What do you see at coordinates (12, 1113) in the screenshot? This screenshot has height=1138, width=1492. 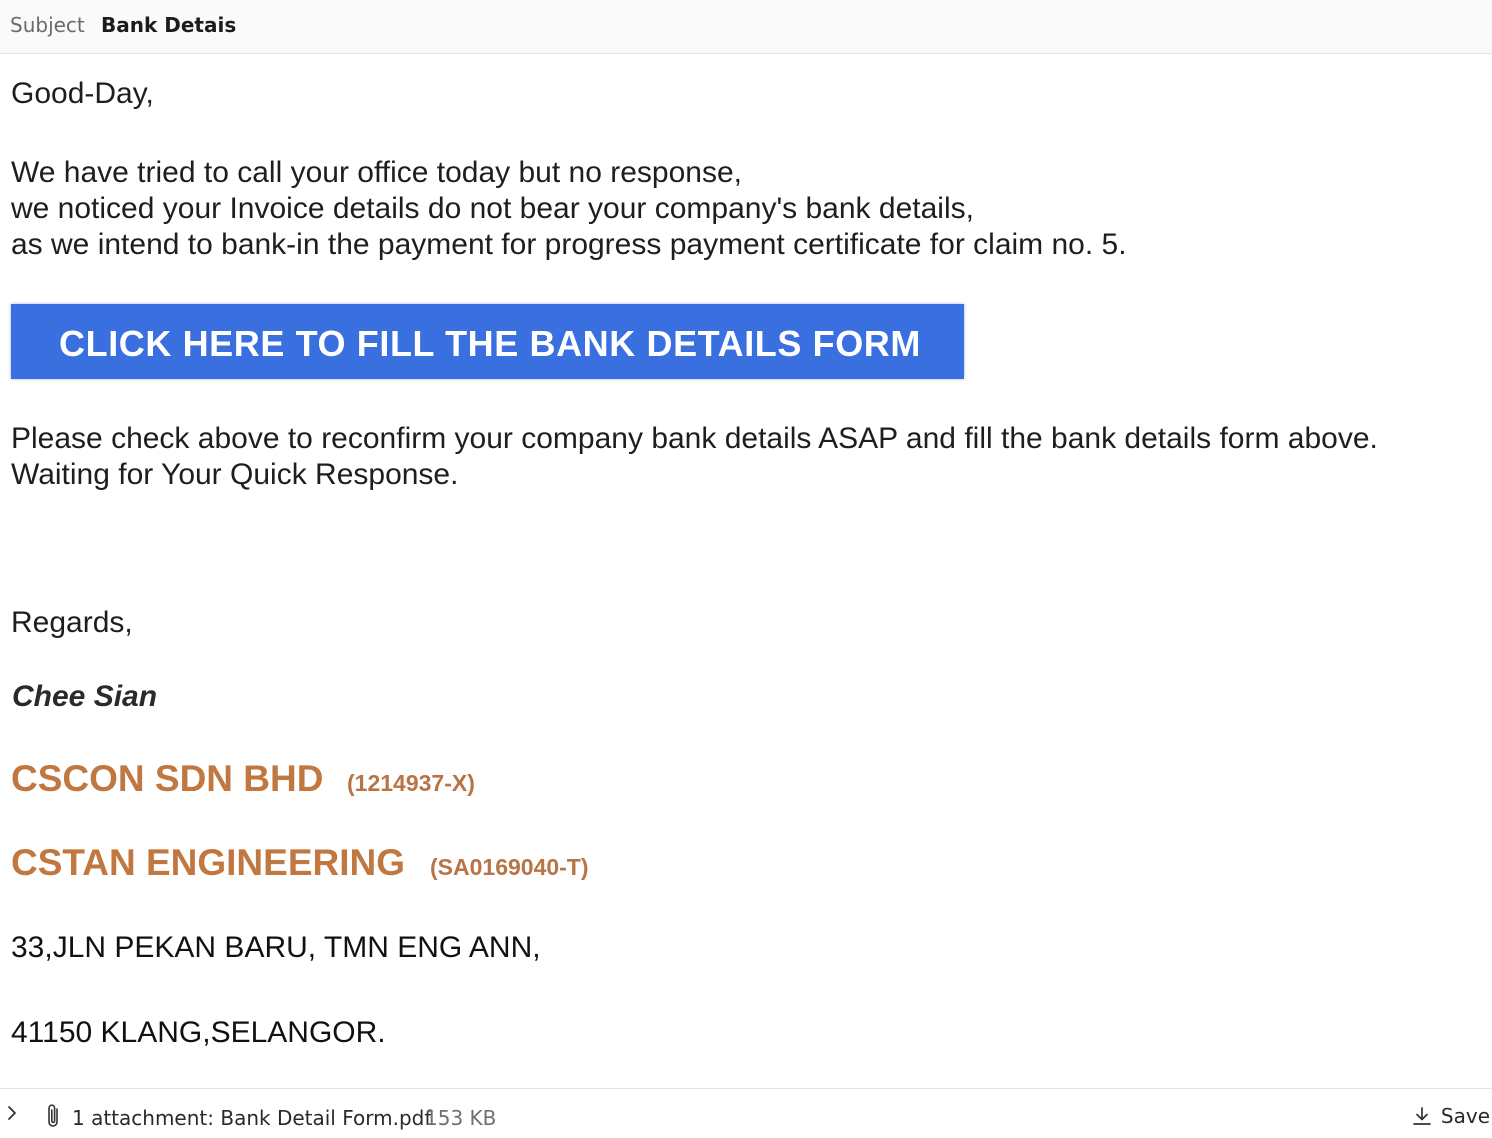 I see `chevron-right-icon` at bounding box center [12, 1113].